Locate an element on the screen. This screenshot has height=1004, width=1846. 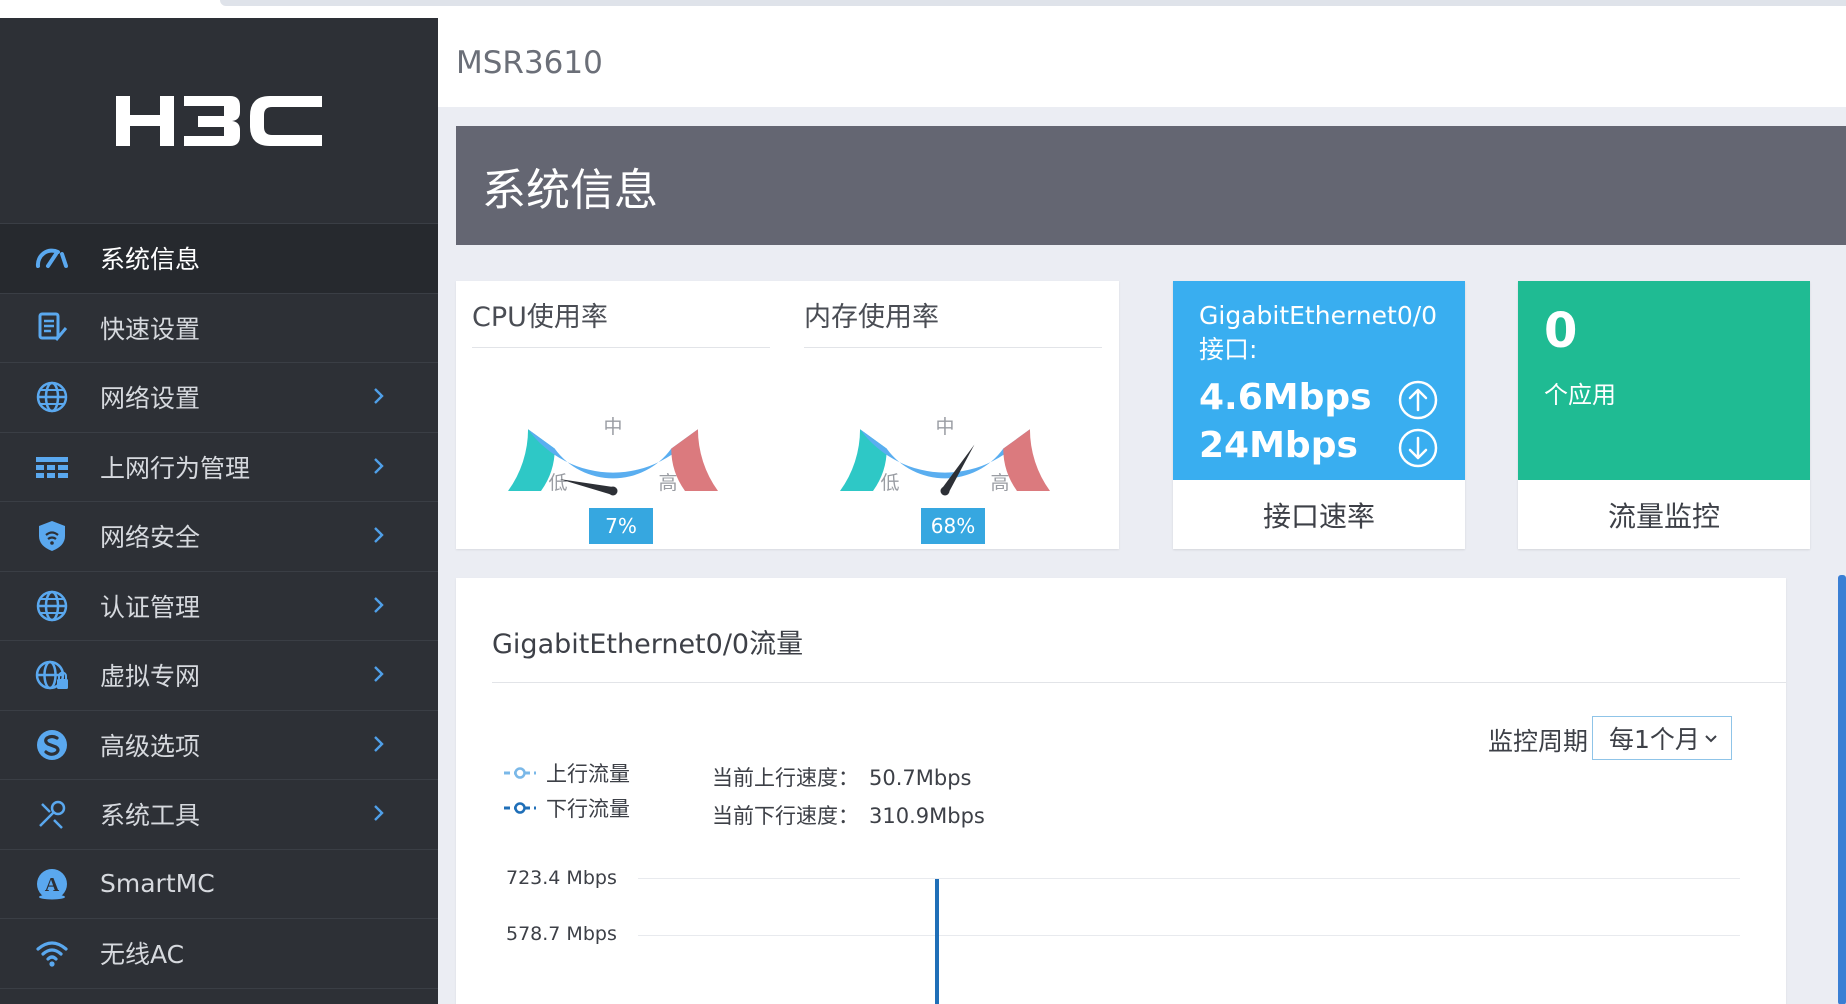
svg-text: A is located at coordinates (52, 885).